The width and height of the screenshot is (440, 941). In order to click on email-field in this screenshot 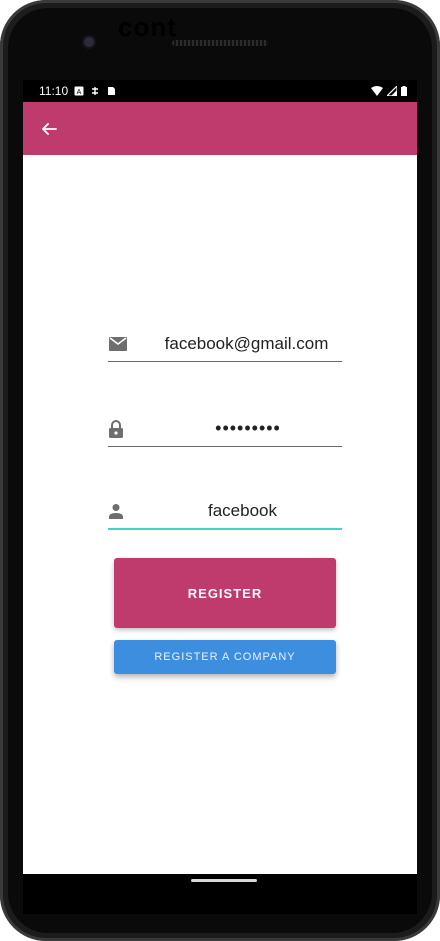, I will do `click(232, 344)`.